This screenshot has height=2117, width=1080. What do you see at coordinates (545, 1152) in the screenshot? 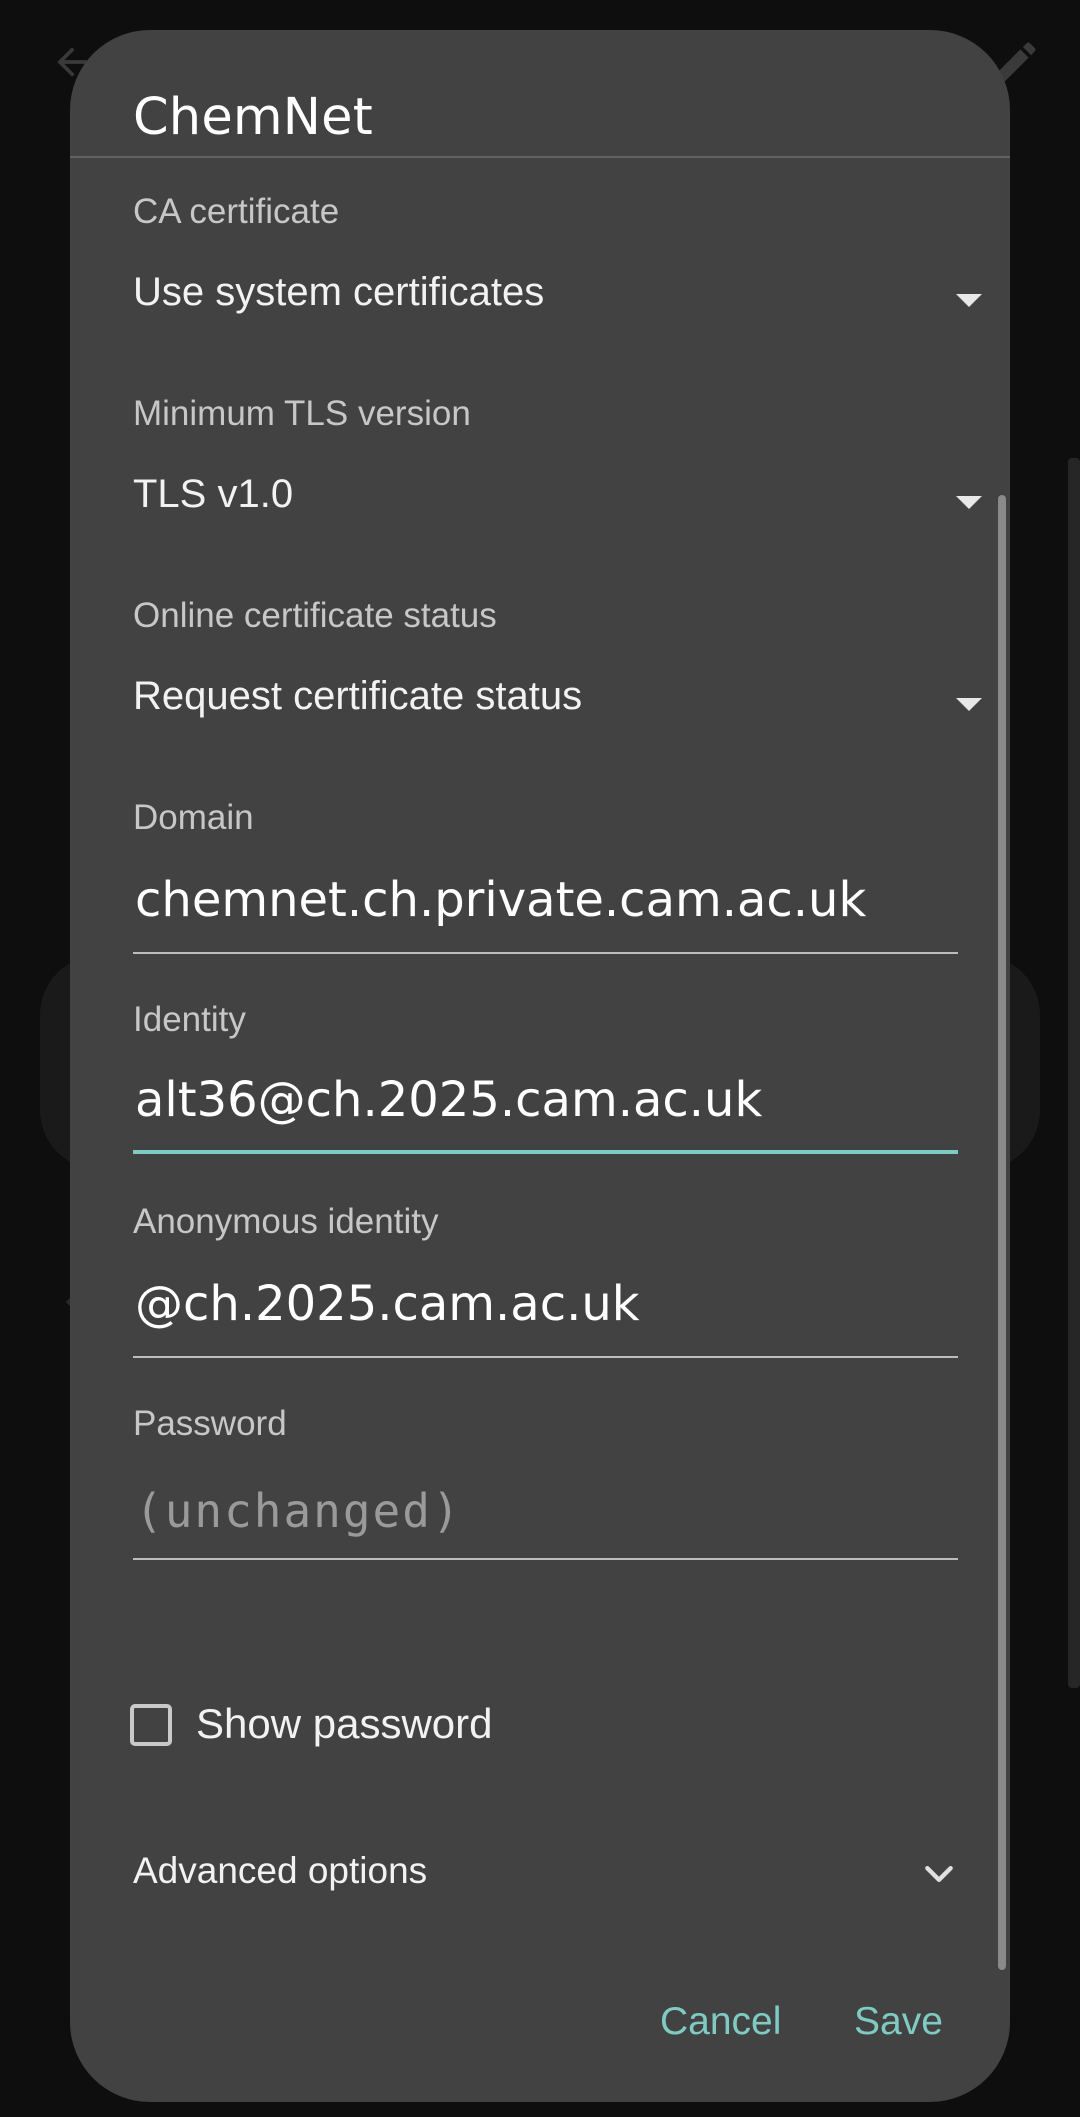
I see `input-underline-focused` at bounding box center [545, 1152].